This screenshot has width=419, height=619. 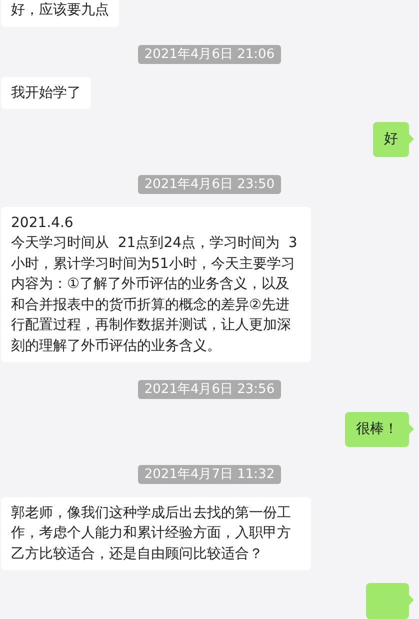 What do you see at coordinates (46, 92) in the screenshot?
I see `received-message: 我开始学了` at bounding box center [46, 92].